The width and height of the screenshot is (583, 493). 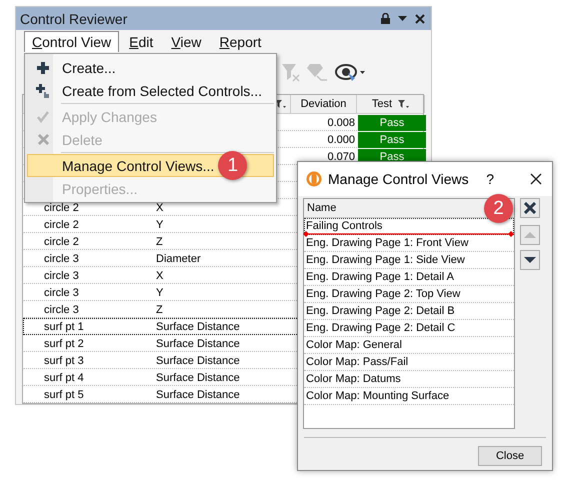 What do you see at coordinates (178, 260) in the screenshot?
I see `table-cell-text: Diameter` at bounding box center [178, 260].